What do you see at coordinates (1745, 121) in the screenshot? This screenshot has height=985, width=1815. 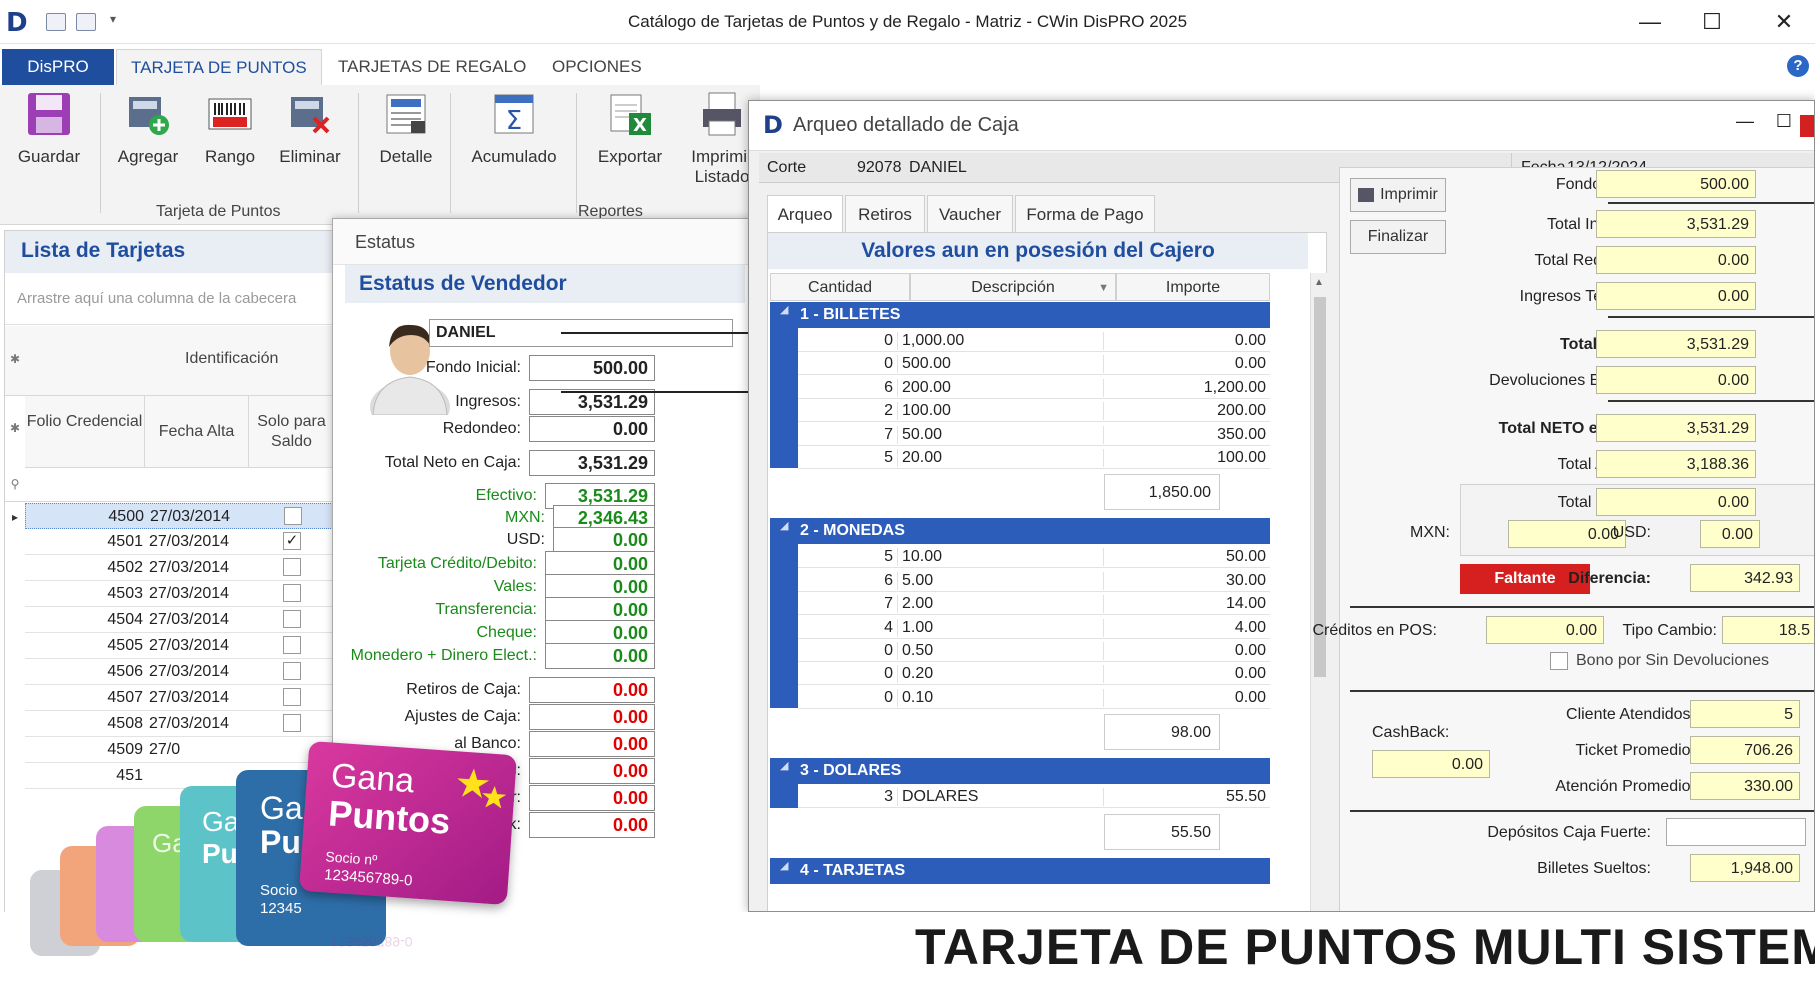 I see `arqueo-minimize-button: —` at bounding box center [1745, 121].